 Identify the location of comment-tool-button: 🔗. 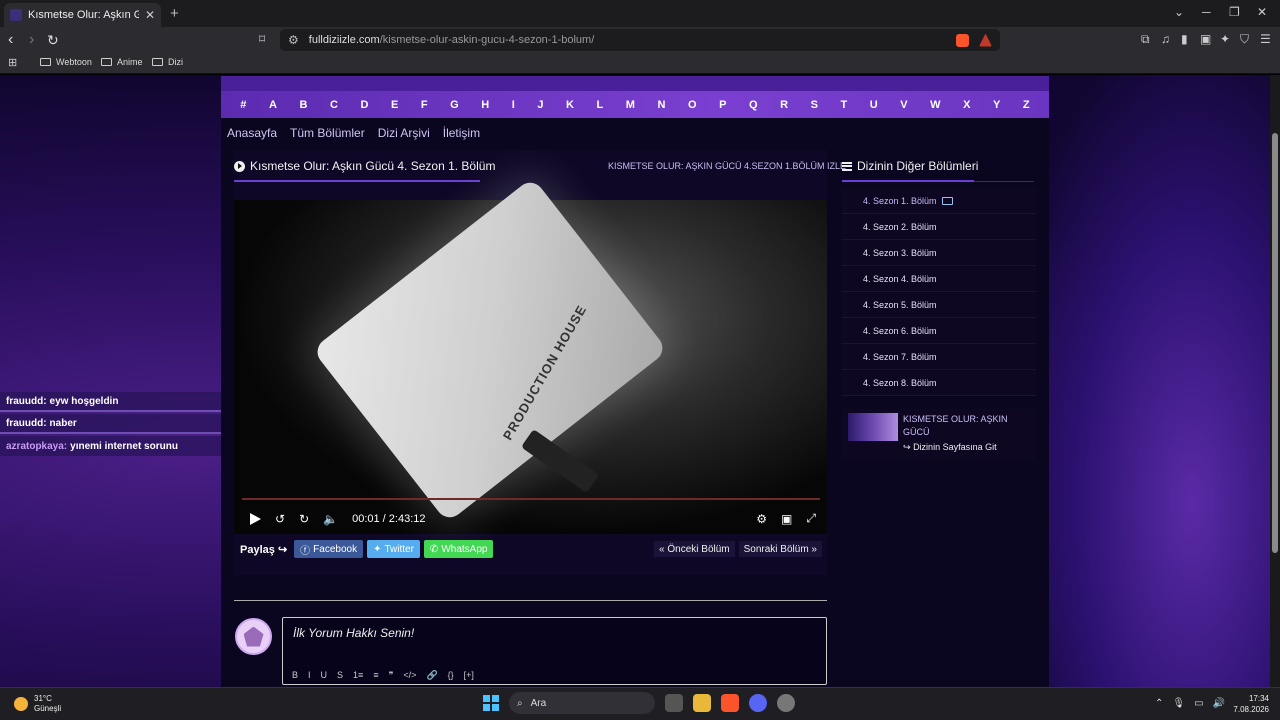
(431, 675).